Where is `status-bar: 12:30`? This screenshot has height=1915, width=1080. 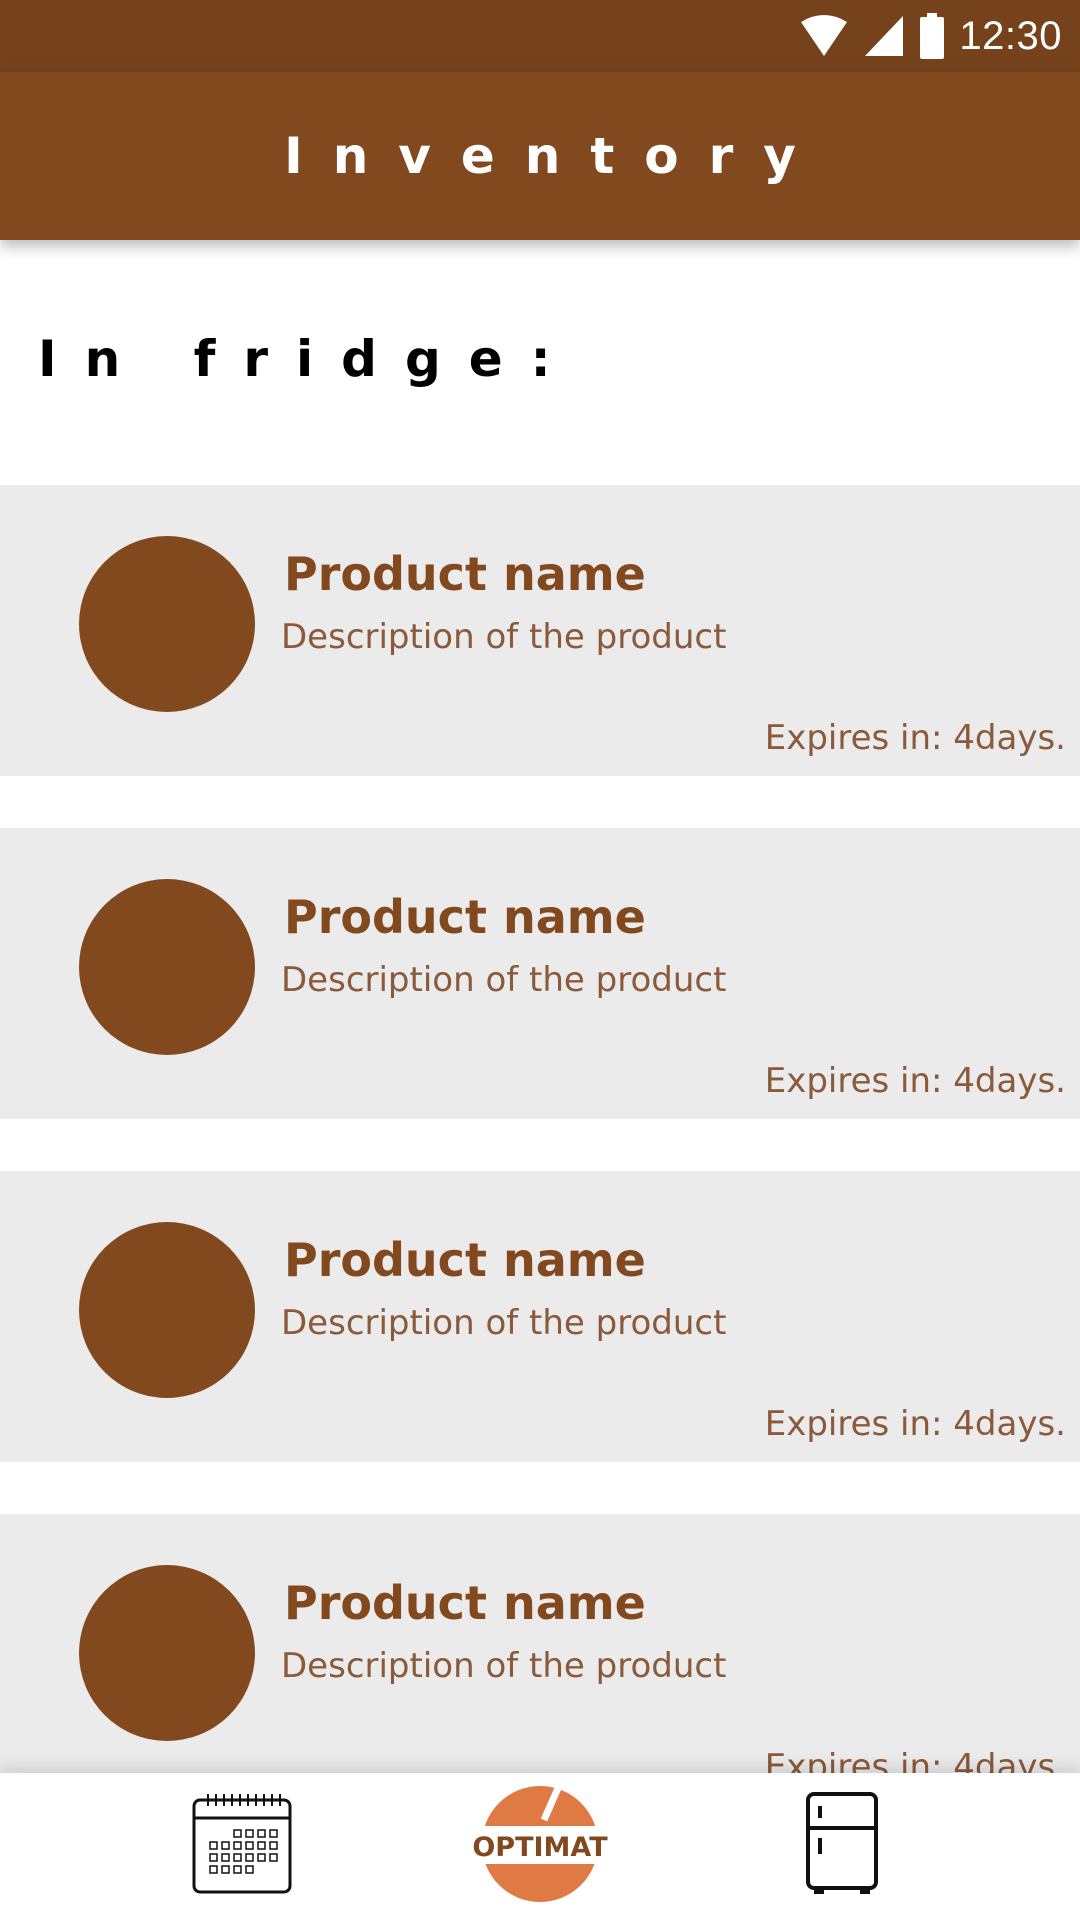 status-bar: 12:30 is located at coordinates (540, 36).